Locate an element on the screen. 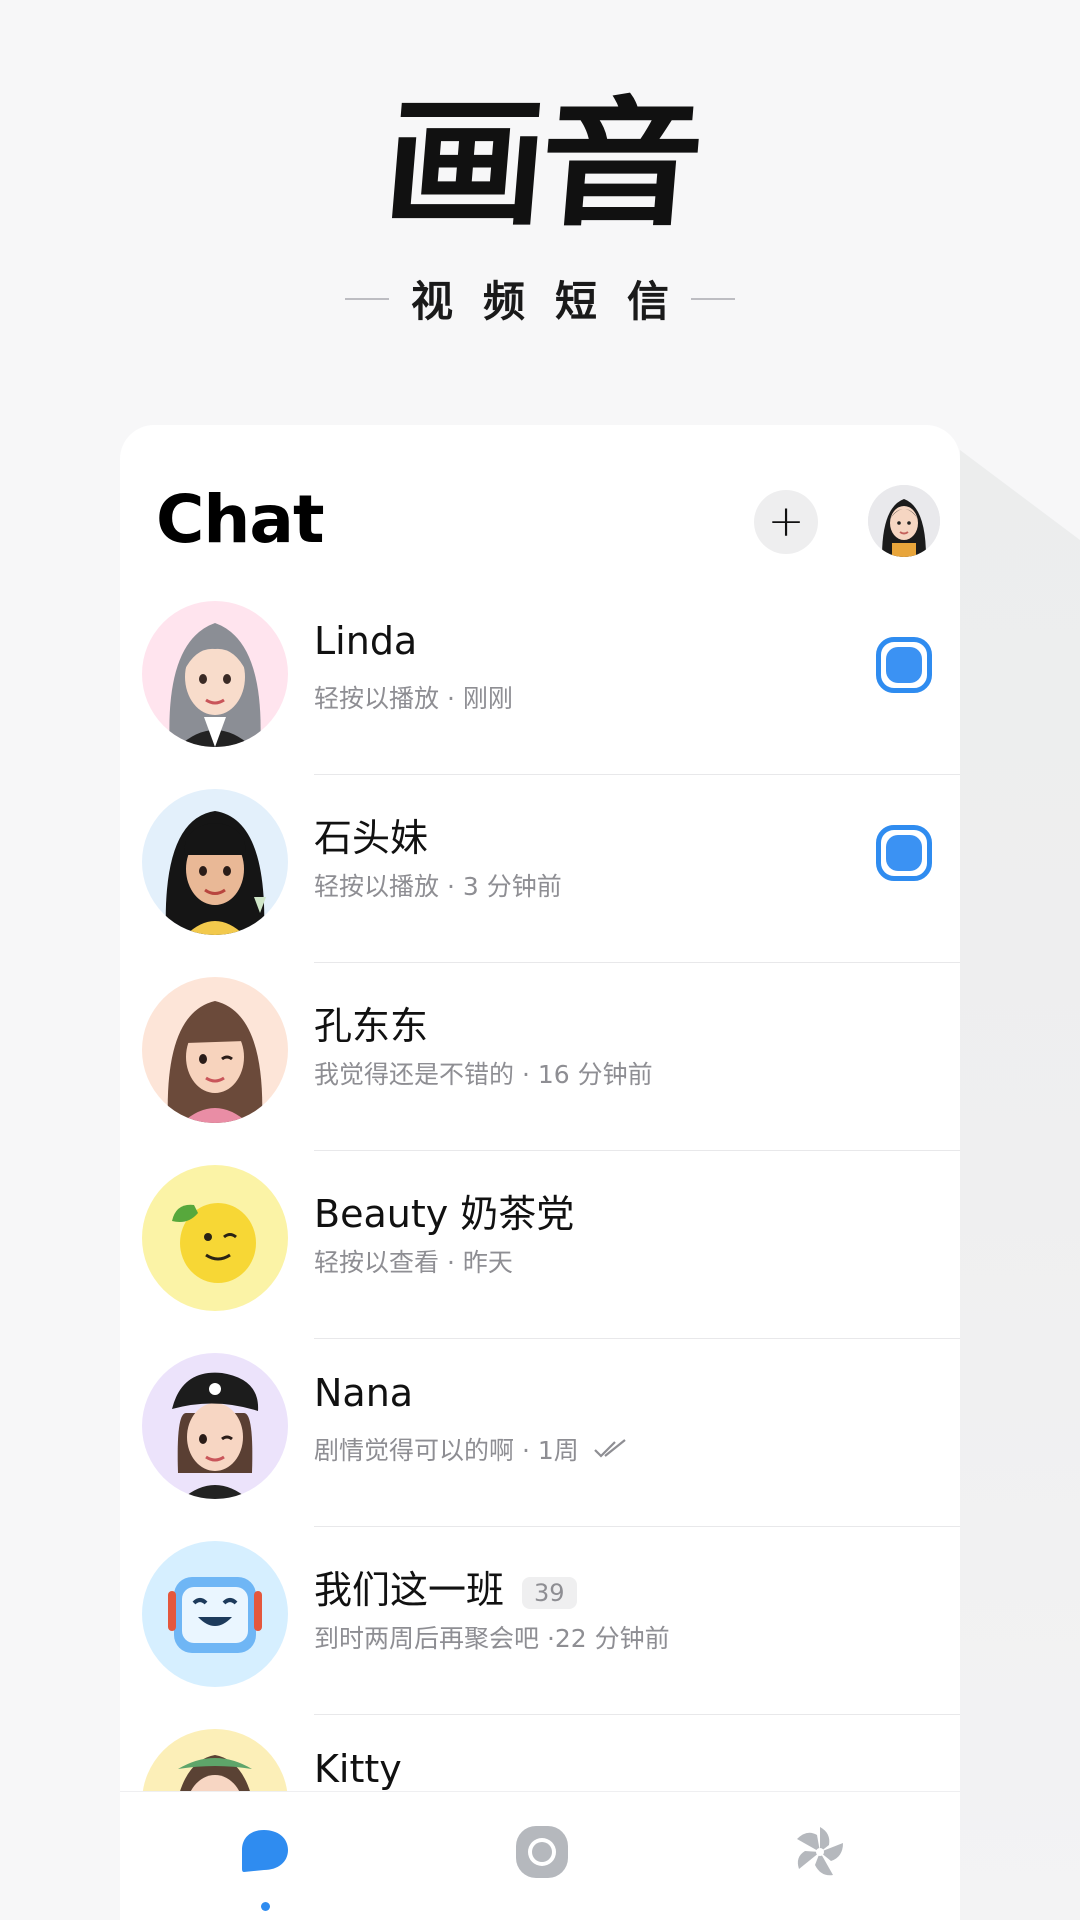 This screenshot has height=1920, width=1080. app-logo: 画音 is located at coordinates (540, 164).